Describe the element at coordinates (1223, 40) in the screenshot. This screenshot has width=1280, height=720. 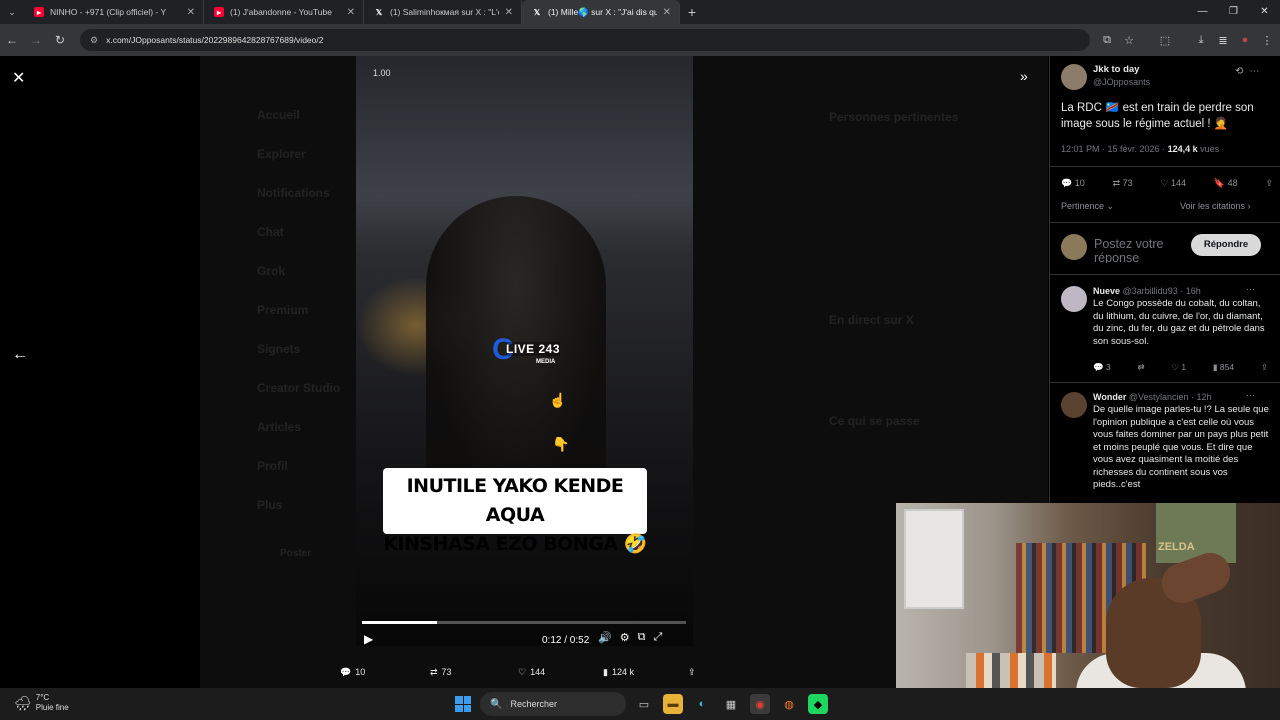
I see `reading-list-icon: ≣` at that location.